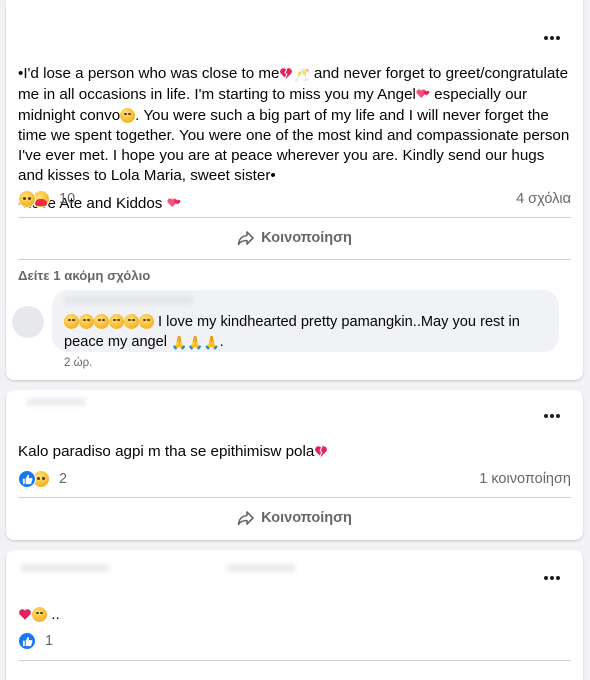 The image size is (590, 680). Describe the element at coordinates (525, 479) in the screenshot. I see `shares-count-link: 1 κοινοποίηση` at that location.